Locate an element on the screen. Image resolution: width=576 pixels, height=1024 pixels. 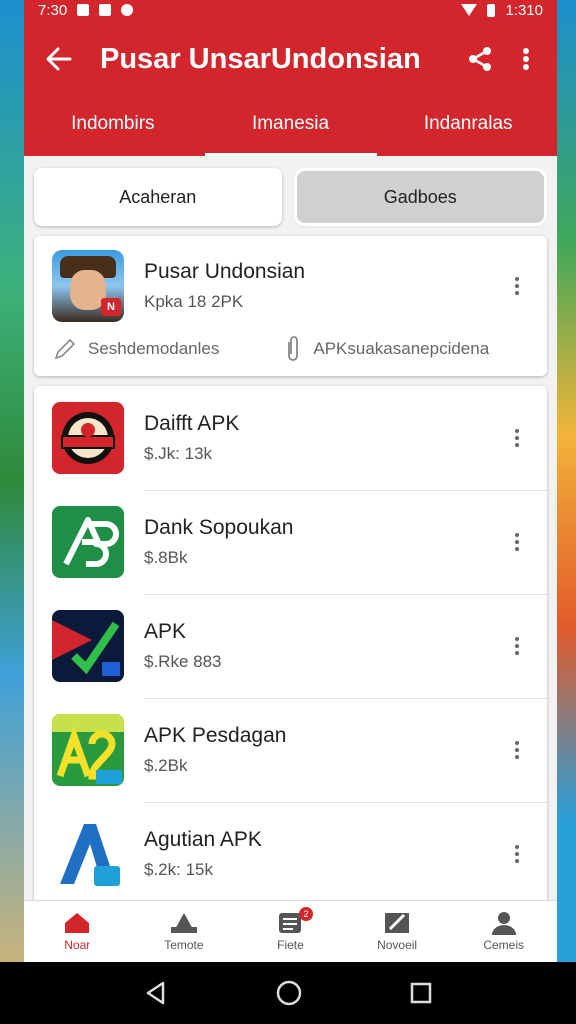
app-icon-agutian is located at coordinates (88, 854).